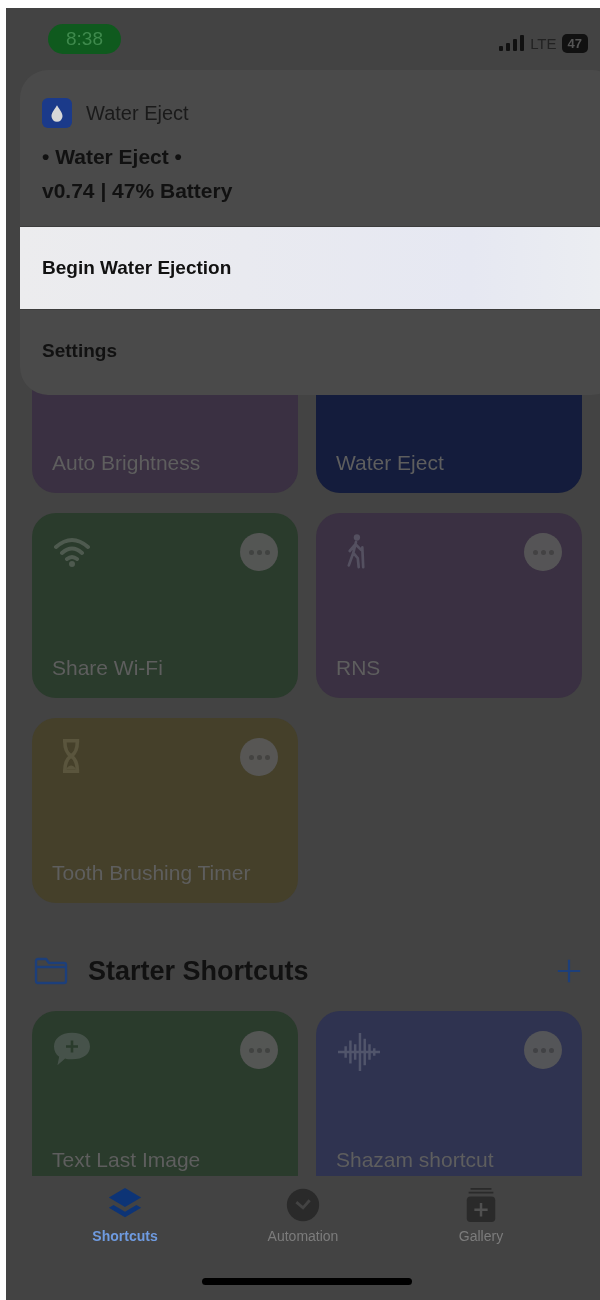 Image resolution: width=600 pixels, height=1300 pixels. What do you see at coordinates (57, 113) in the screenshot?
I see `water-drop-icon` at bounding box center [57, 113].